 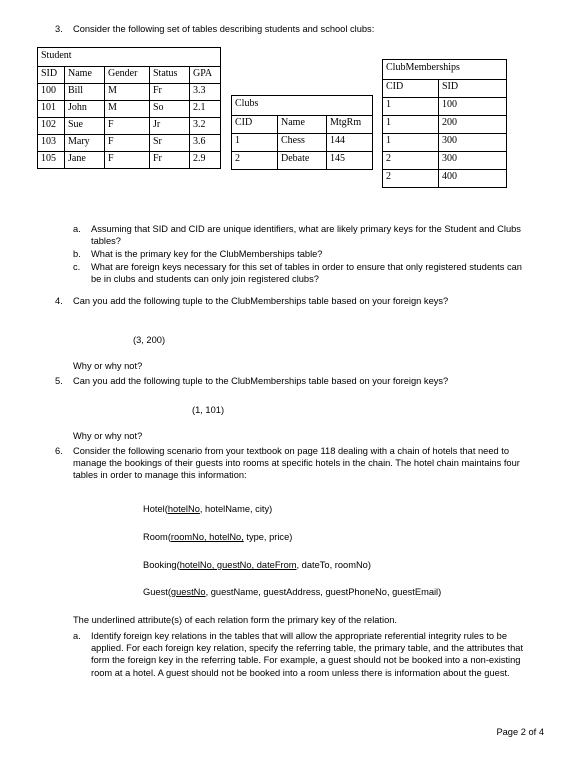 I want to click on clubs-table-title-row: Clubs, so click(x=302, y=105).